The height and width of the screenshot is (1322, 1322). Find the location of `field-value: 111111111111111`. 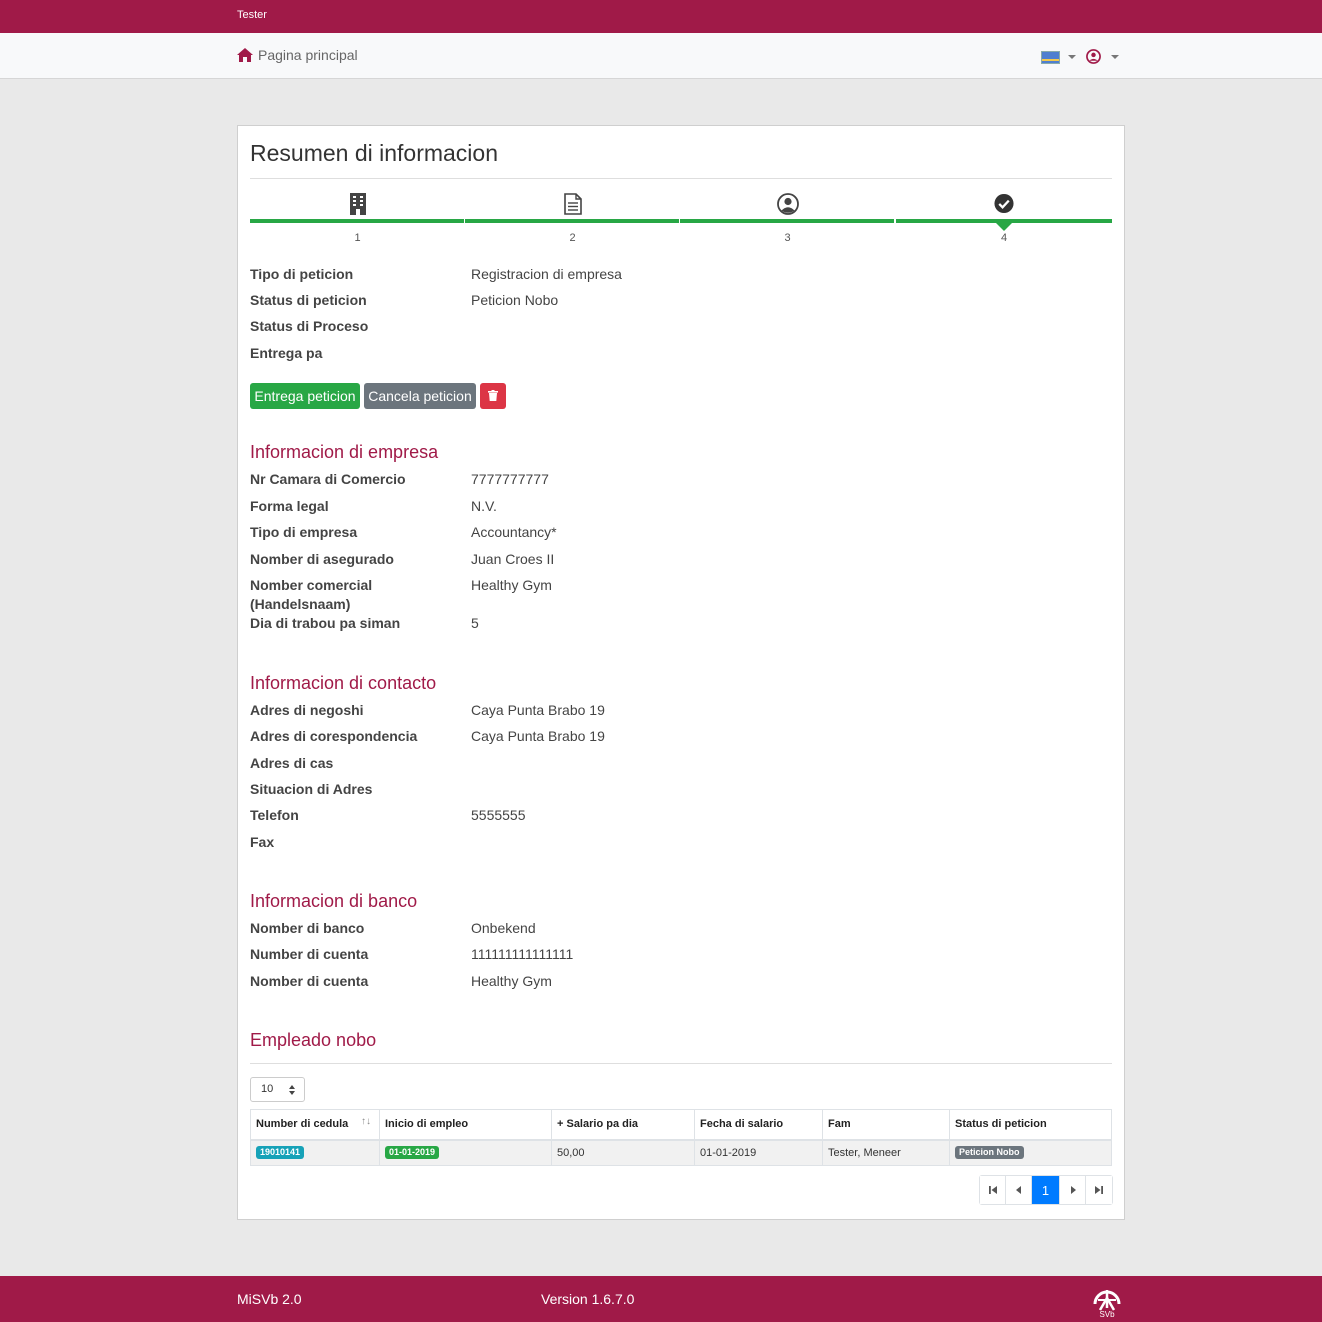

field-value: 111111111111111 is located at coordinates (522, 954).